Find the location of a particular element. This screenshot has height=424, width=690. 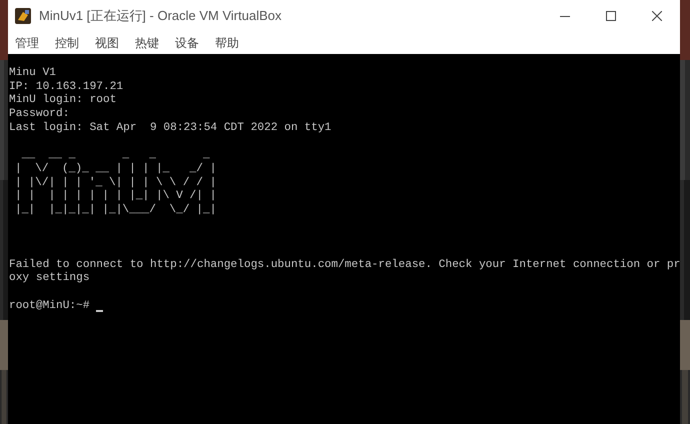

text-cursor is located at coordinates (100, 311).